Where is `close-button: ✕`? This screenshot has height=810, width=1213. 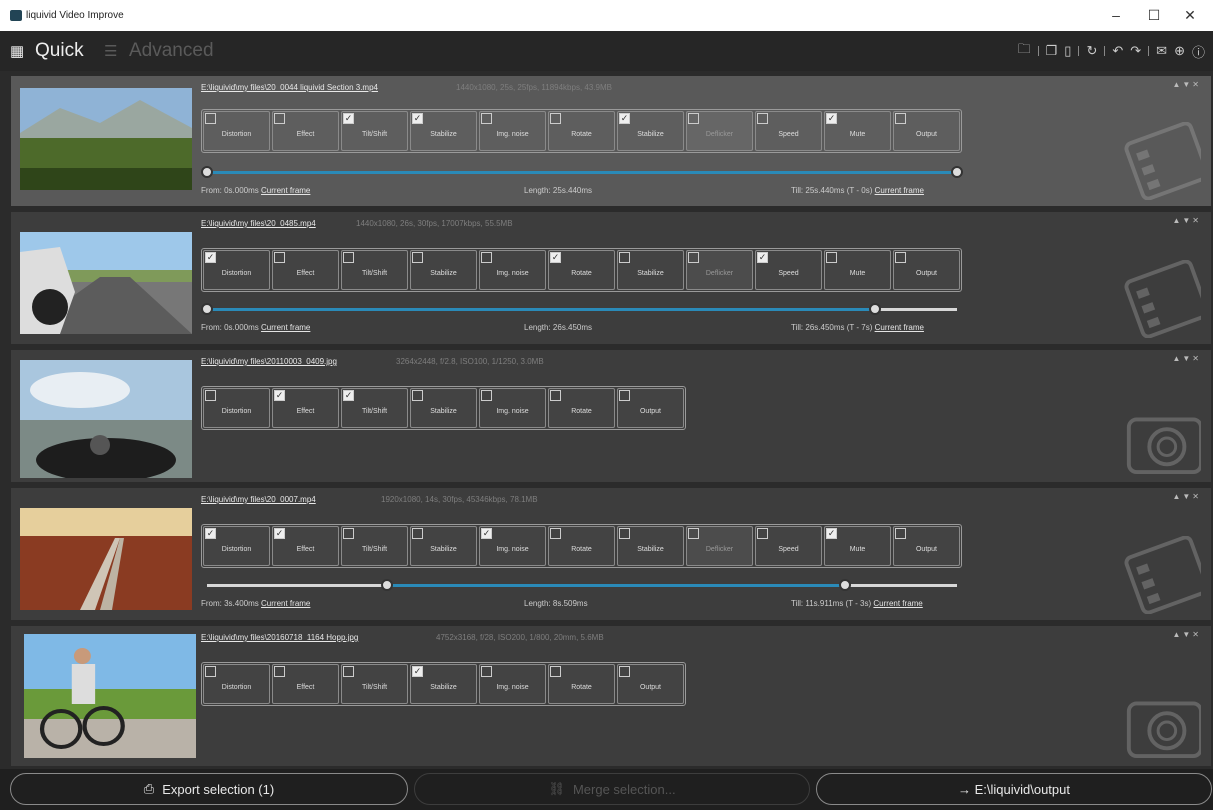
close-button: ✕ is located at coordinates (1190, 15).